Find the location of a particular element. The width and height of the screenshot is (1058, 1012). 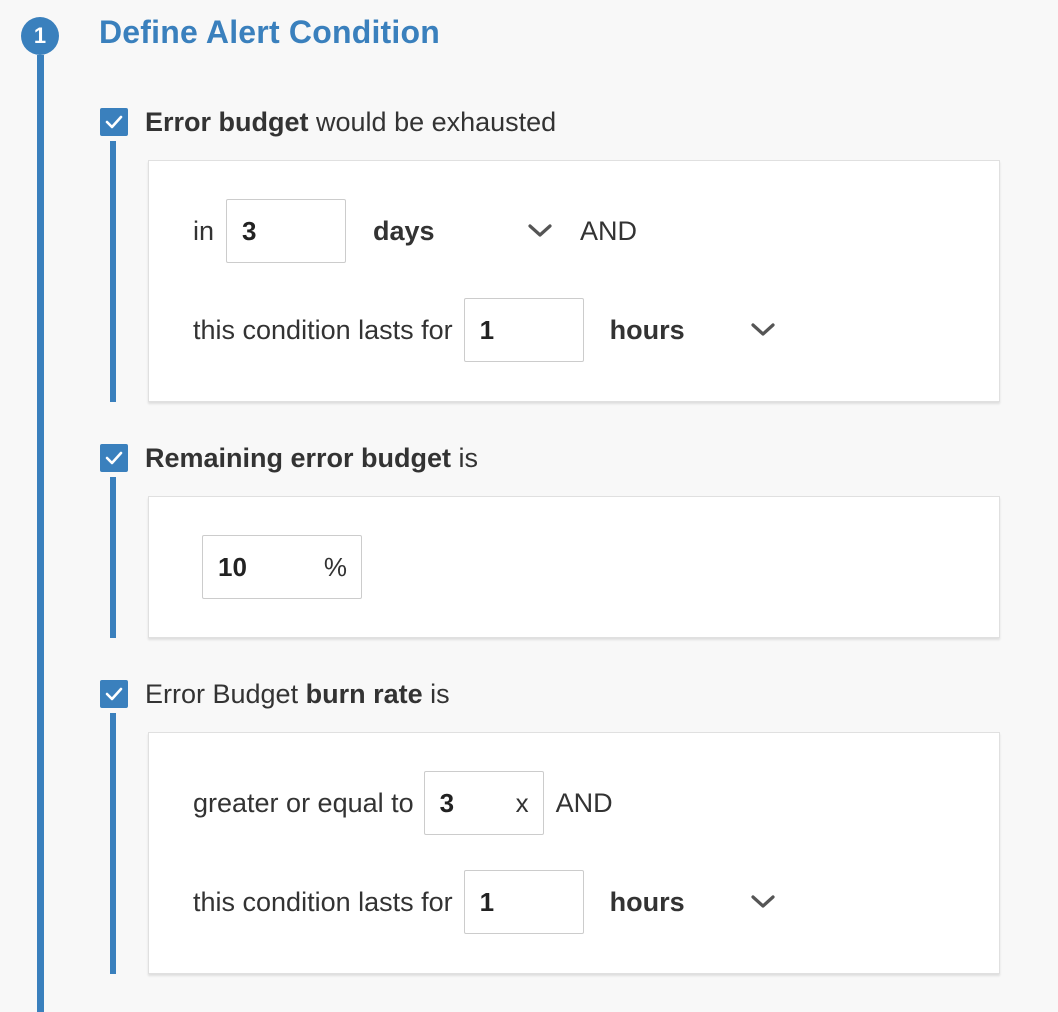

condition-remaining-panel: 10 % is located at coordinates (574, 567).